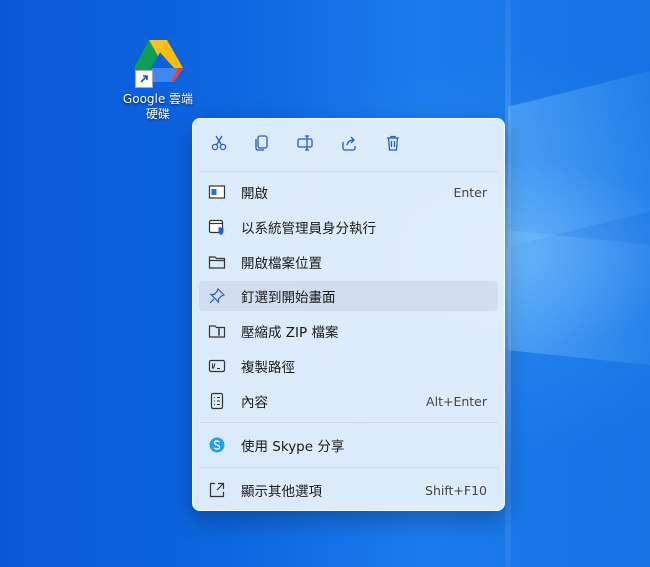  I want to click on share-button, so click(349, 145).